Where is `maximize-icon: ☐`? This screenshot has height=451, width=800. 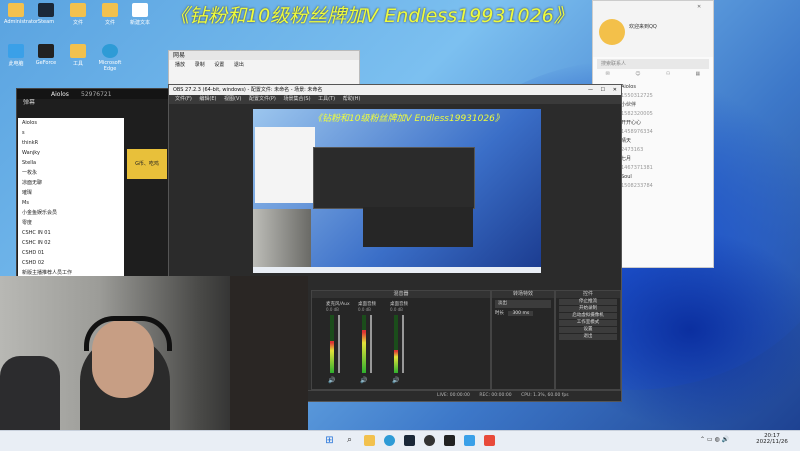
maximize-icon: ☐ is located at coordinates (603, 90).